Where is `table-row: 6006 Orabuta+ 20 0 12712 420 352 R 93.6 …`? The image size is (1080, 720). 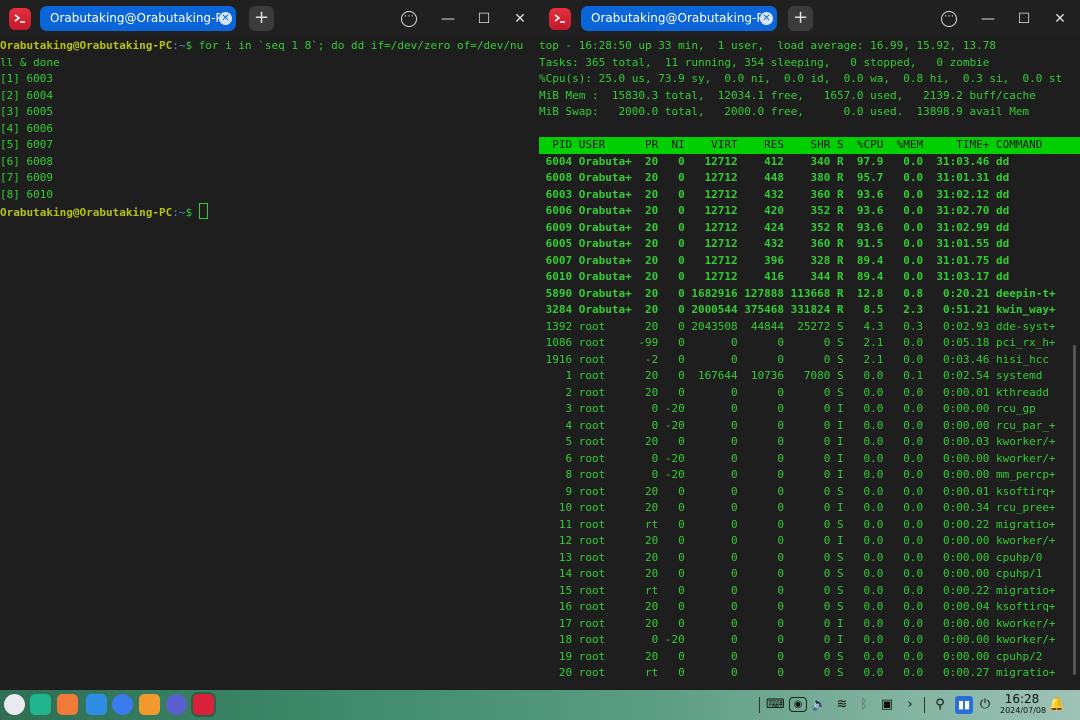
table-row: 6006 Orabuta+ 20 0 12712 420 352 R 93.6 … is located at coordinates (774, 210).